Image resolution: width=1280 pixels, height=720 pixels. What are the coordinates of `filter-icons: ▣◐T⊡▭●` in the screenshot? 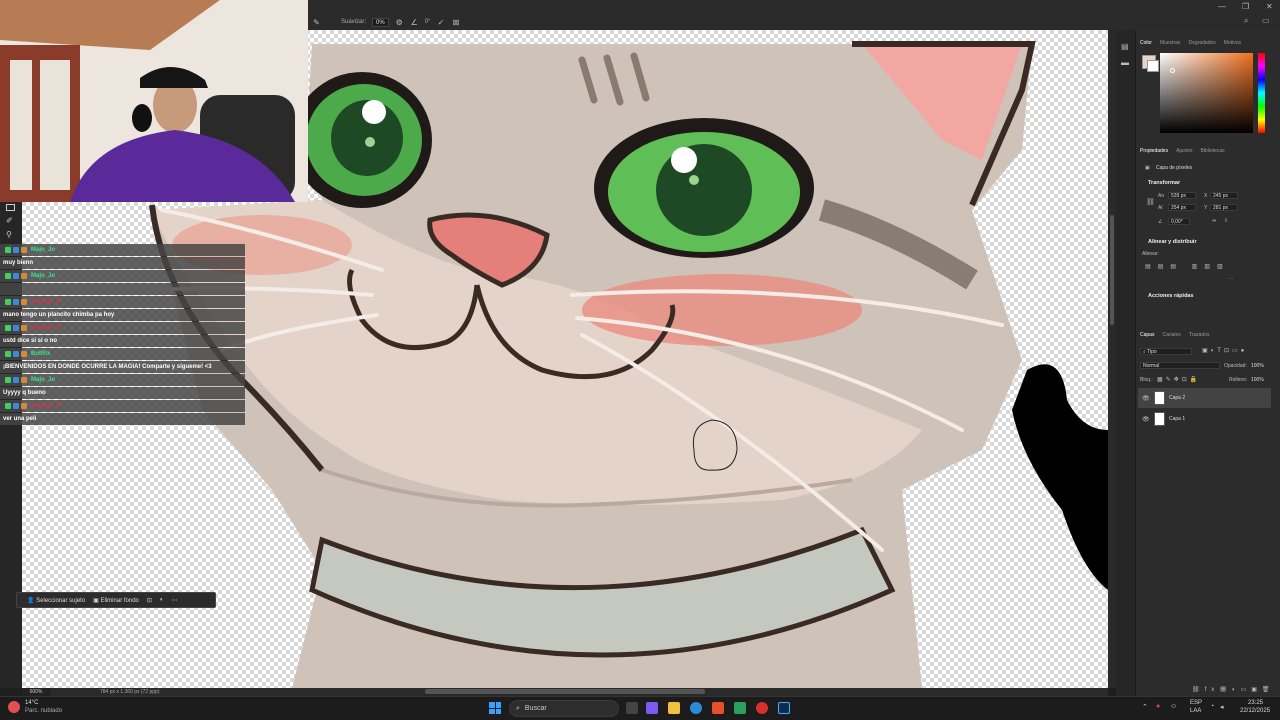 It's located at (1224, 350).